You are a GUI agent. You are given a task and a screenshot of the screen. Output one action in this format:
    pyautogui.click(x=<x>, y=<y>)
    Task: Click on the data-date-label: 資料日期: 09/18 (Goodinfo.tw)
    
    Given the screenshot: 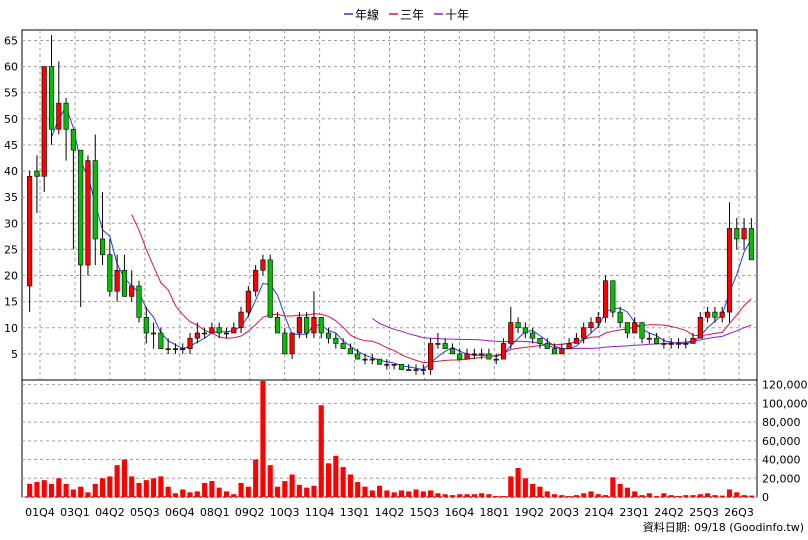 What is the action you would take?
    pyautogui.click(x=723, y=527)
    